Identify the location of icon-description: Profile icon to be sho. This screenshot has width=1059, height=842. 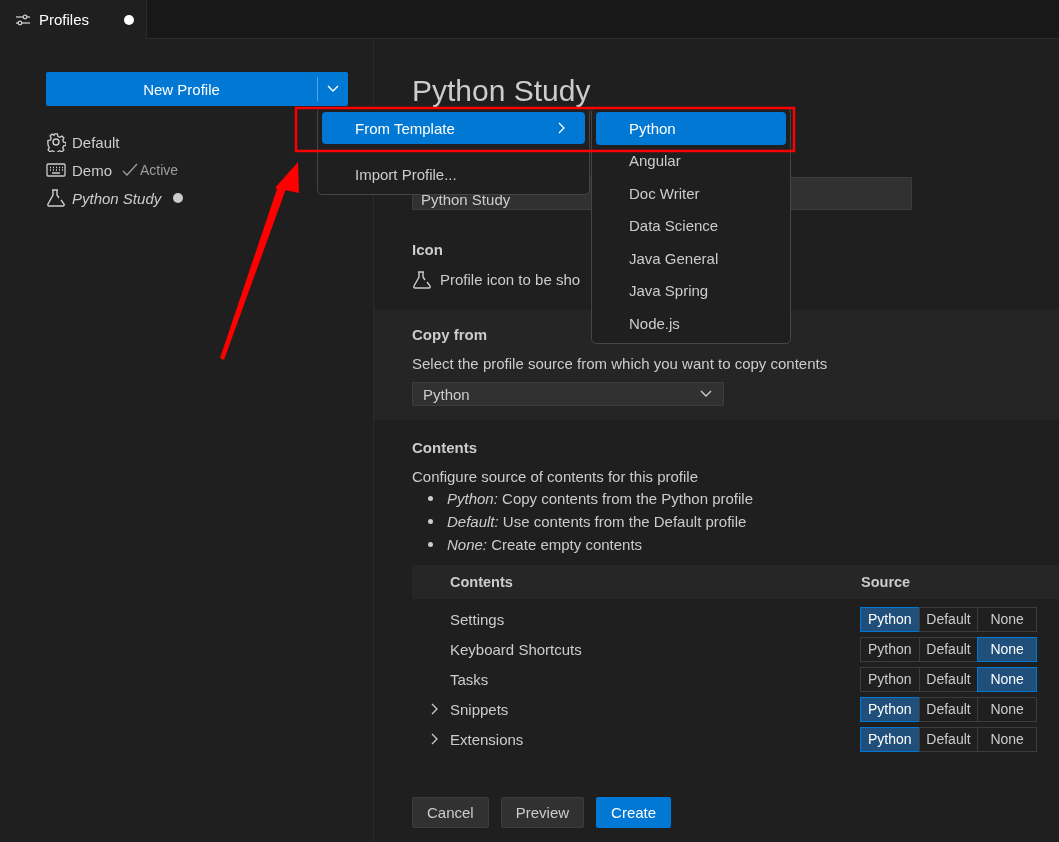
(510, 280).